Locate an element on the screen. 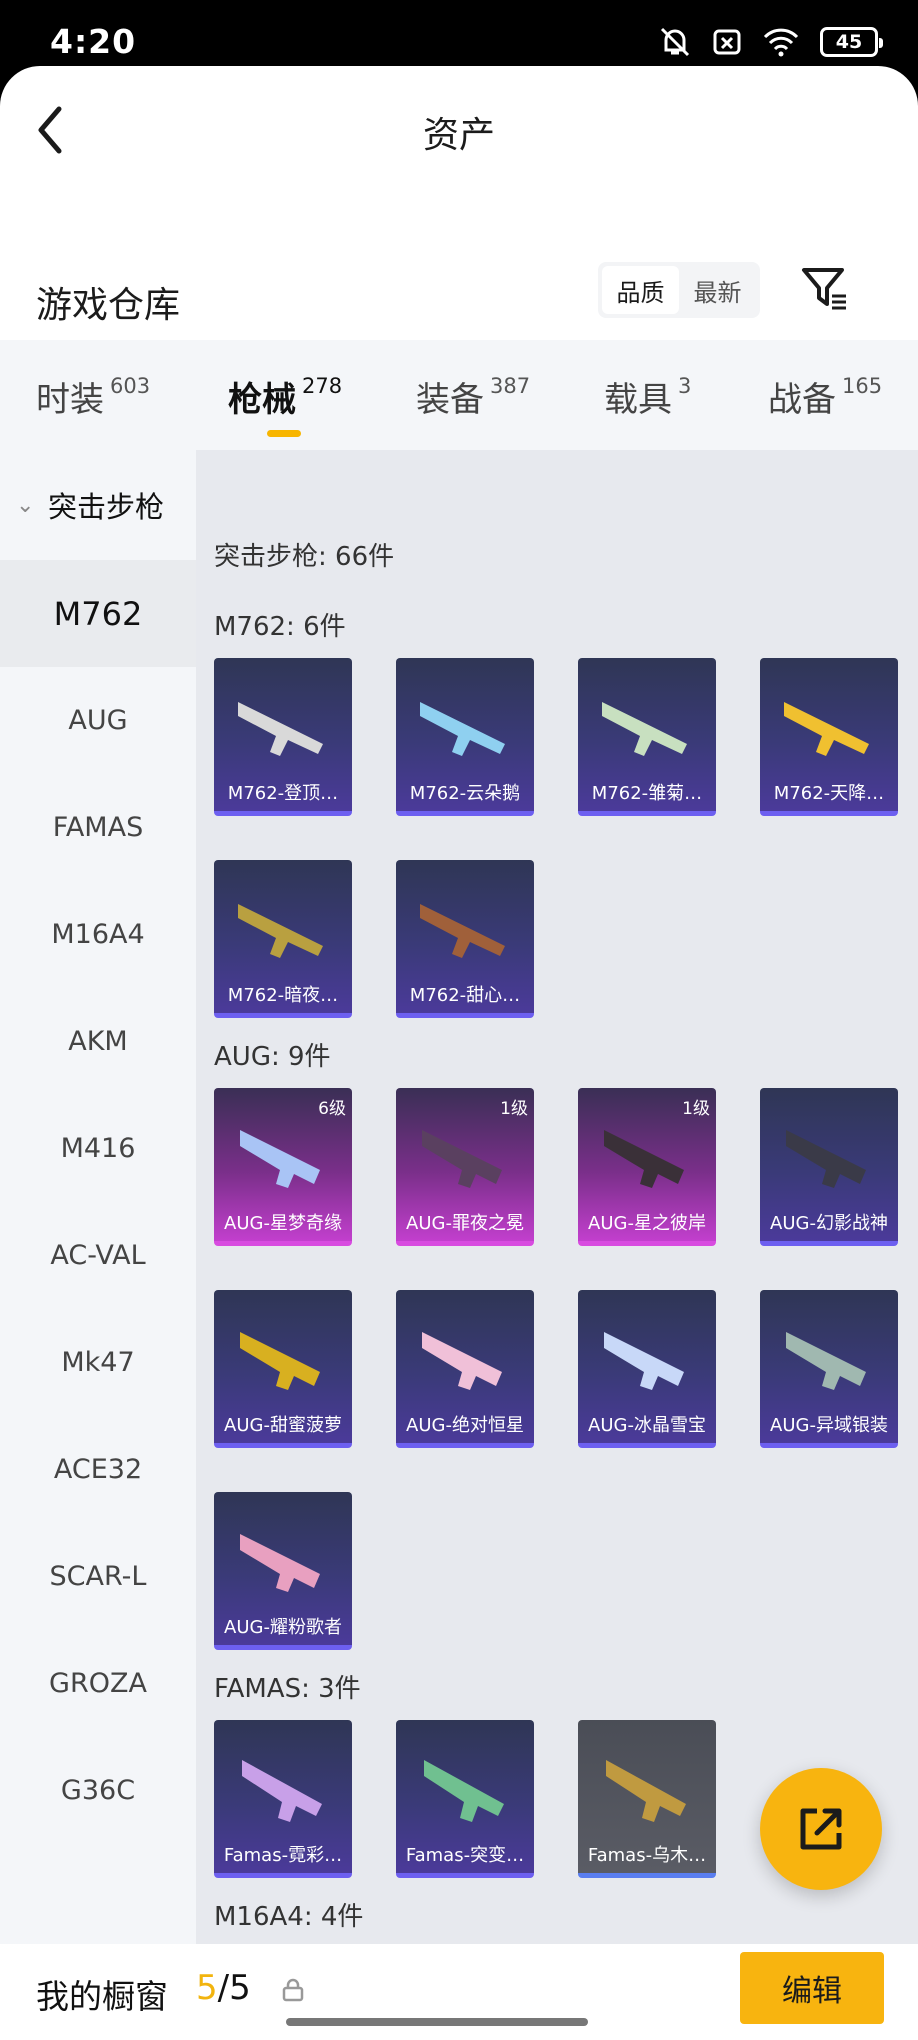  chevron-down-icon: ⌄ is located at coordinates (25, 505).